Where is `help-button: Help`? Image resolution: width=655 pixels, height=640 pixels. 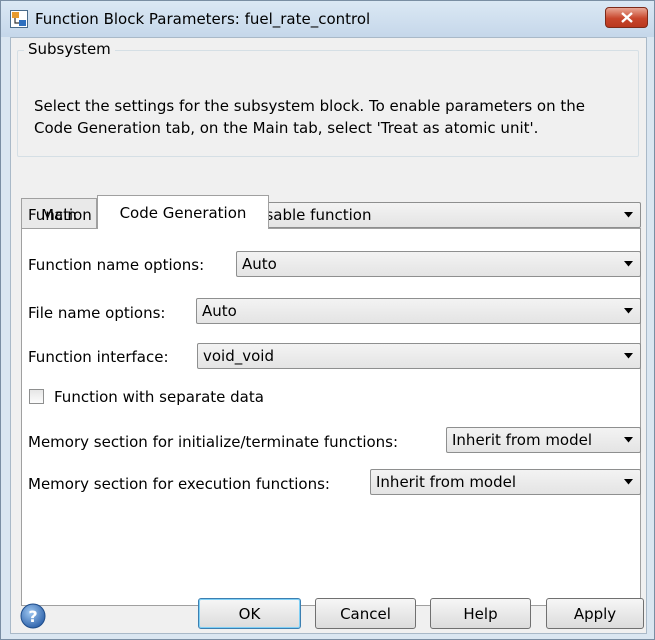 help-button: Help is located at coordinates (480, 613).